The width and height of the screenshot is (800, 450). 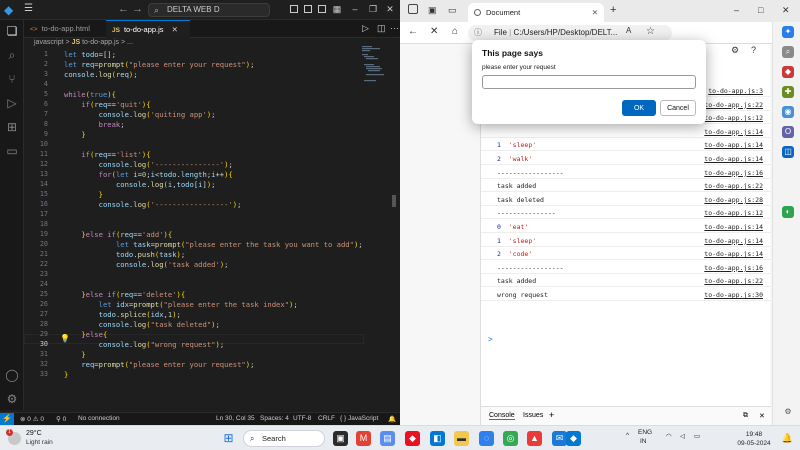 I want to click on back-arrow-icon: ←, so click(x=123, y=9).